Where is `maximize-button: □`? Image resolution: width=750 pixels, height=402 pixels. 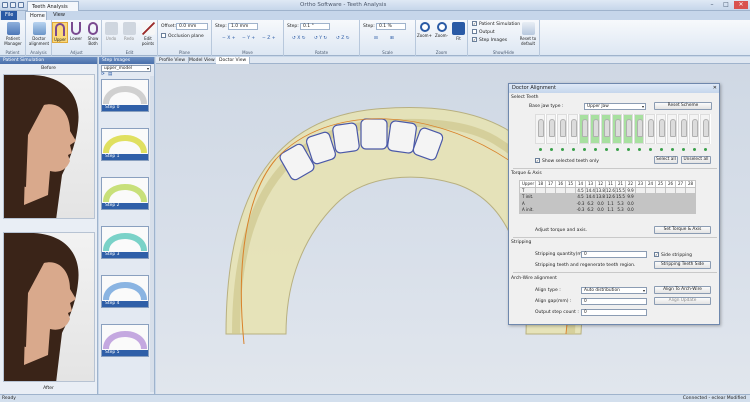 maximize-button: □ is located at coordinates (726, 5).